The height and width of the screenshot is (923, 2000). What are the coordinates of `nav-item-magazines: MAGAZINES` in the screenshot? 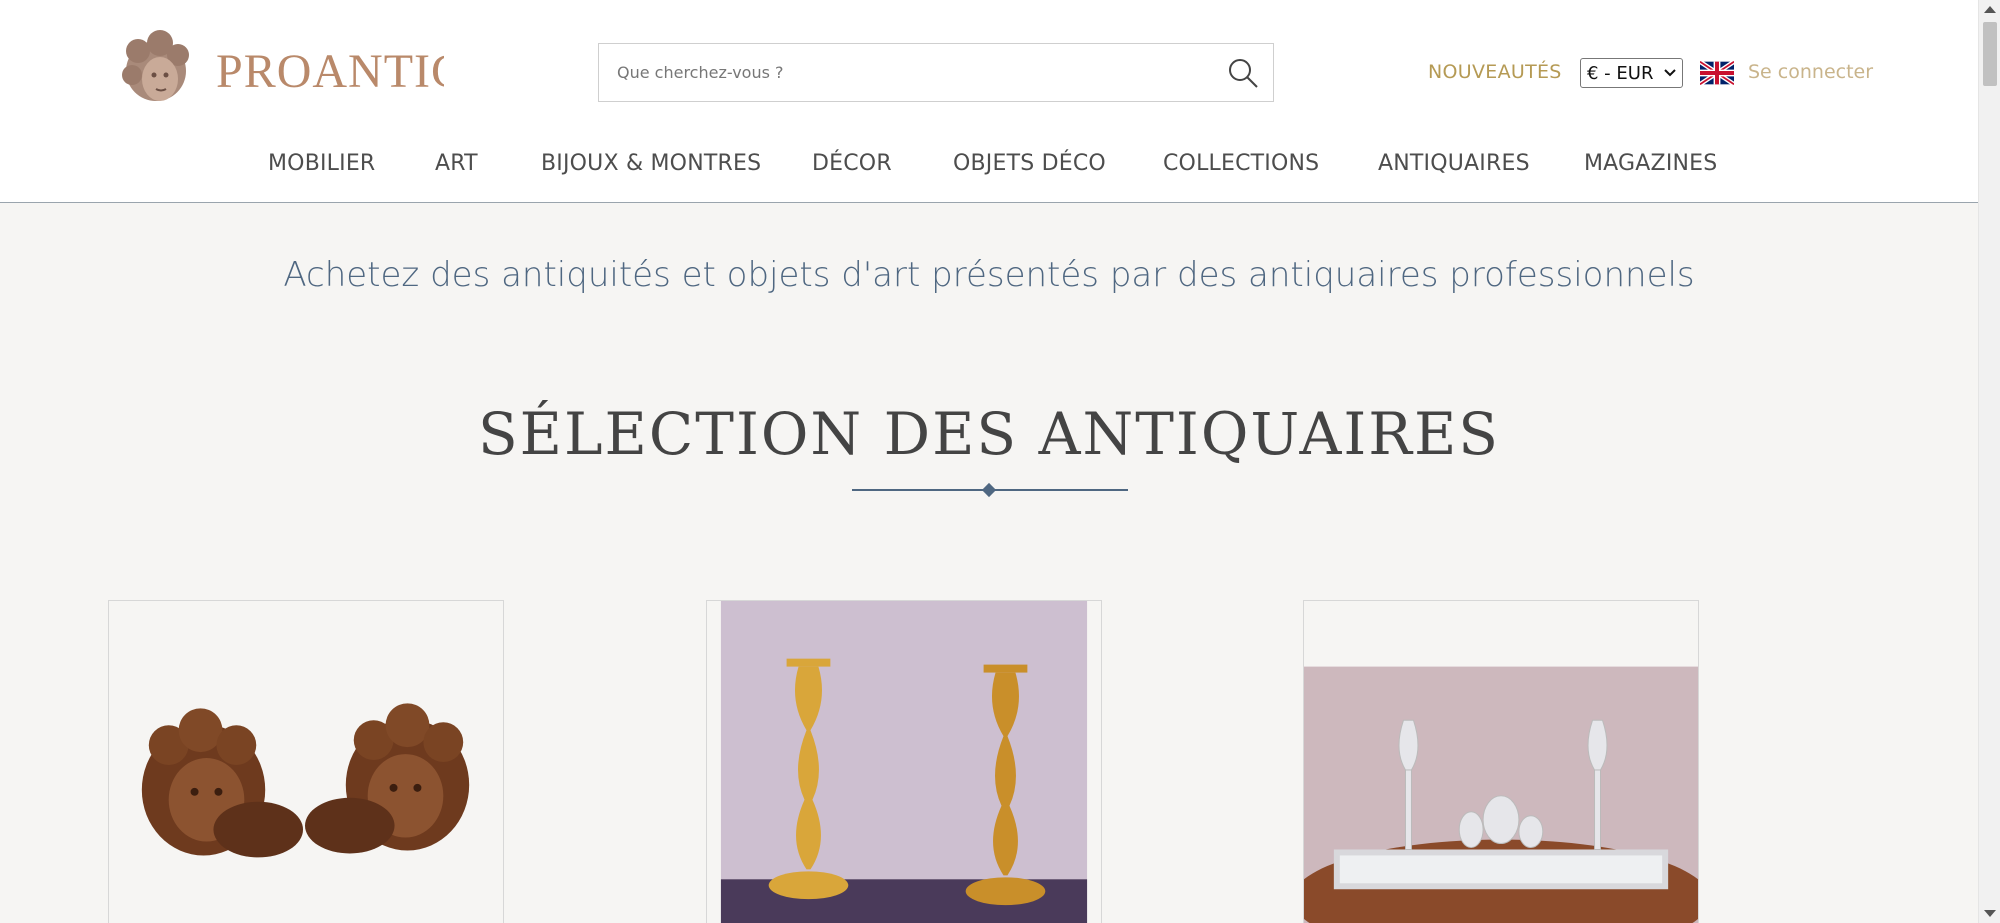 It's located at (1650, 163).